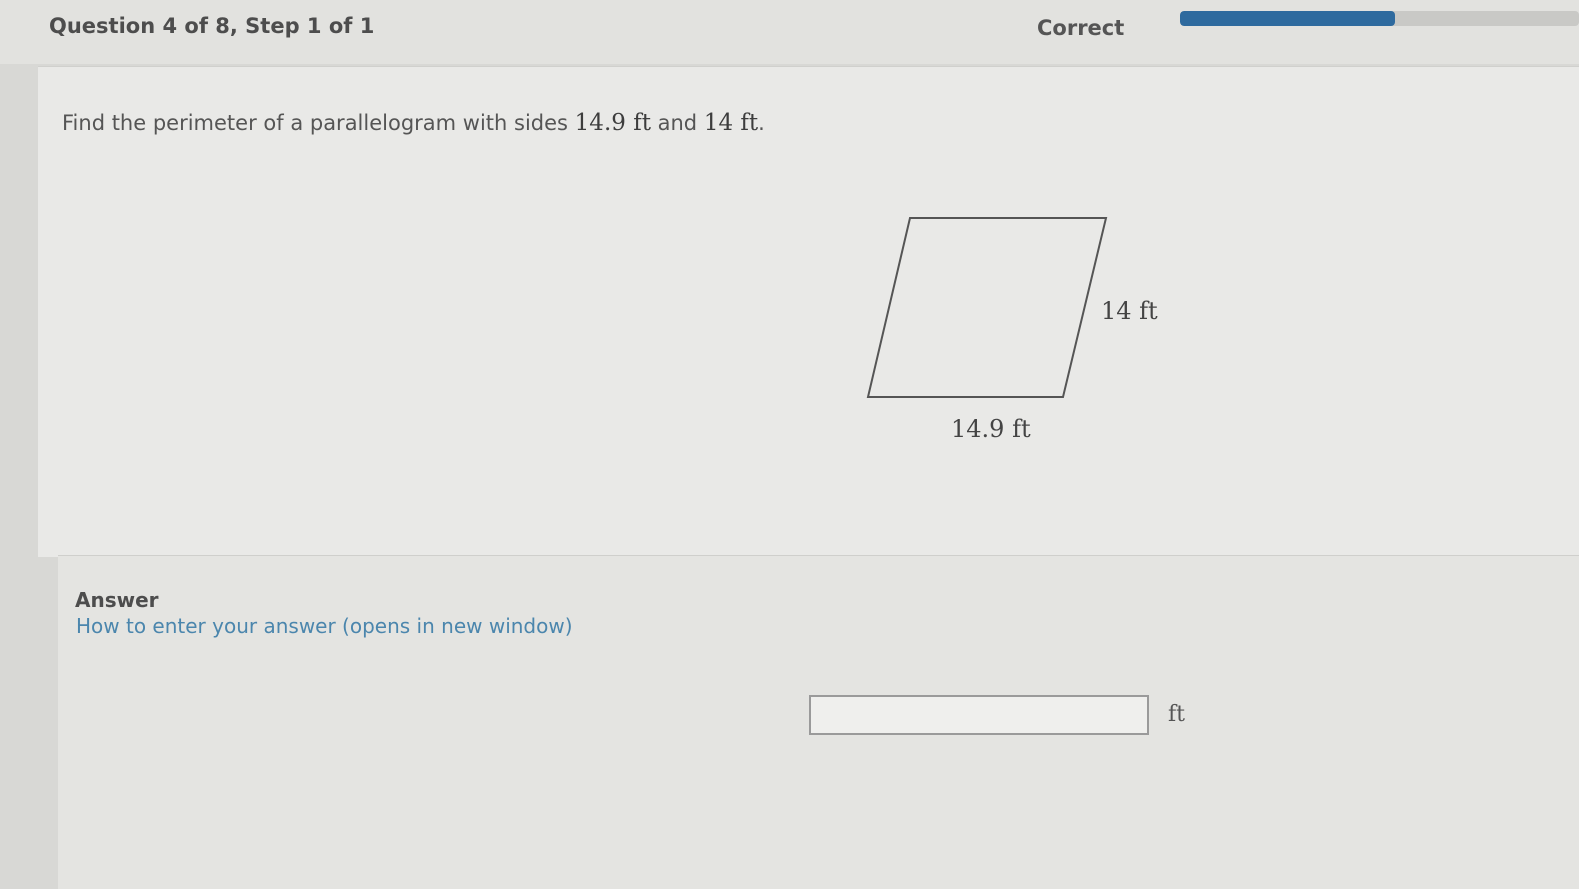 Image resolution: width=1579 pixels, height=889 pixels. What do you see at coordinates (979, 715) in the screenshot?
I see `answer-input` at bounding box center [979, 715].